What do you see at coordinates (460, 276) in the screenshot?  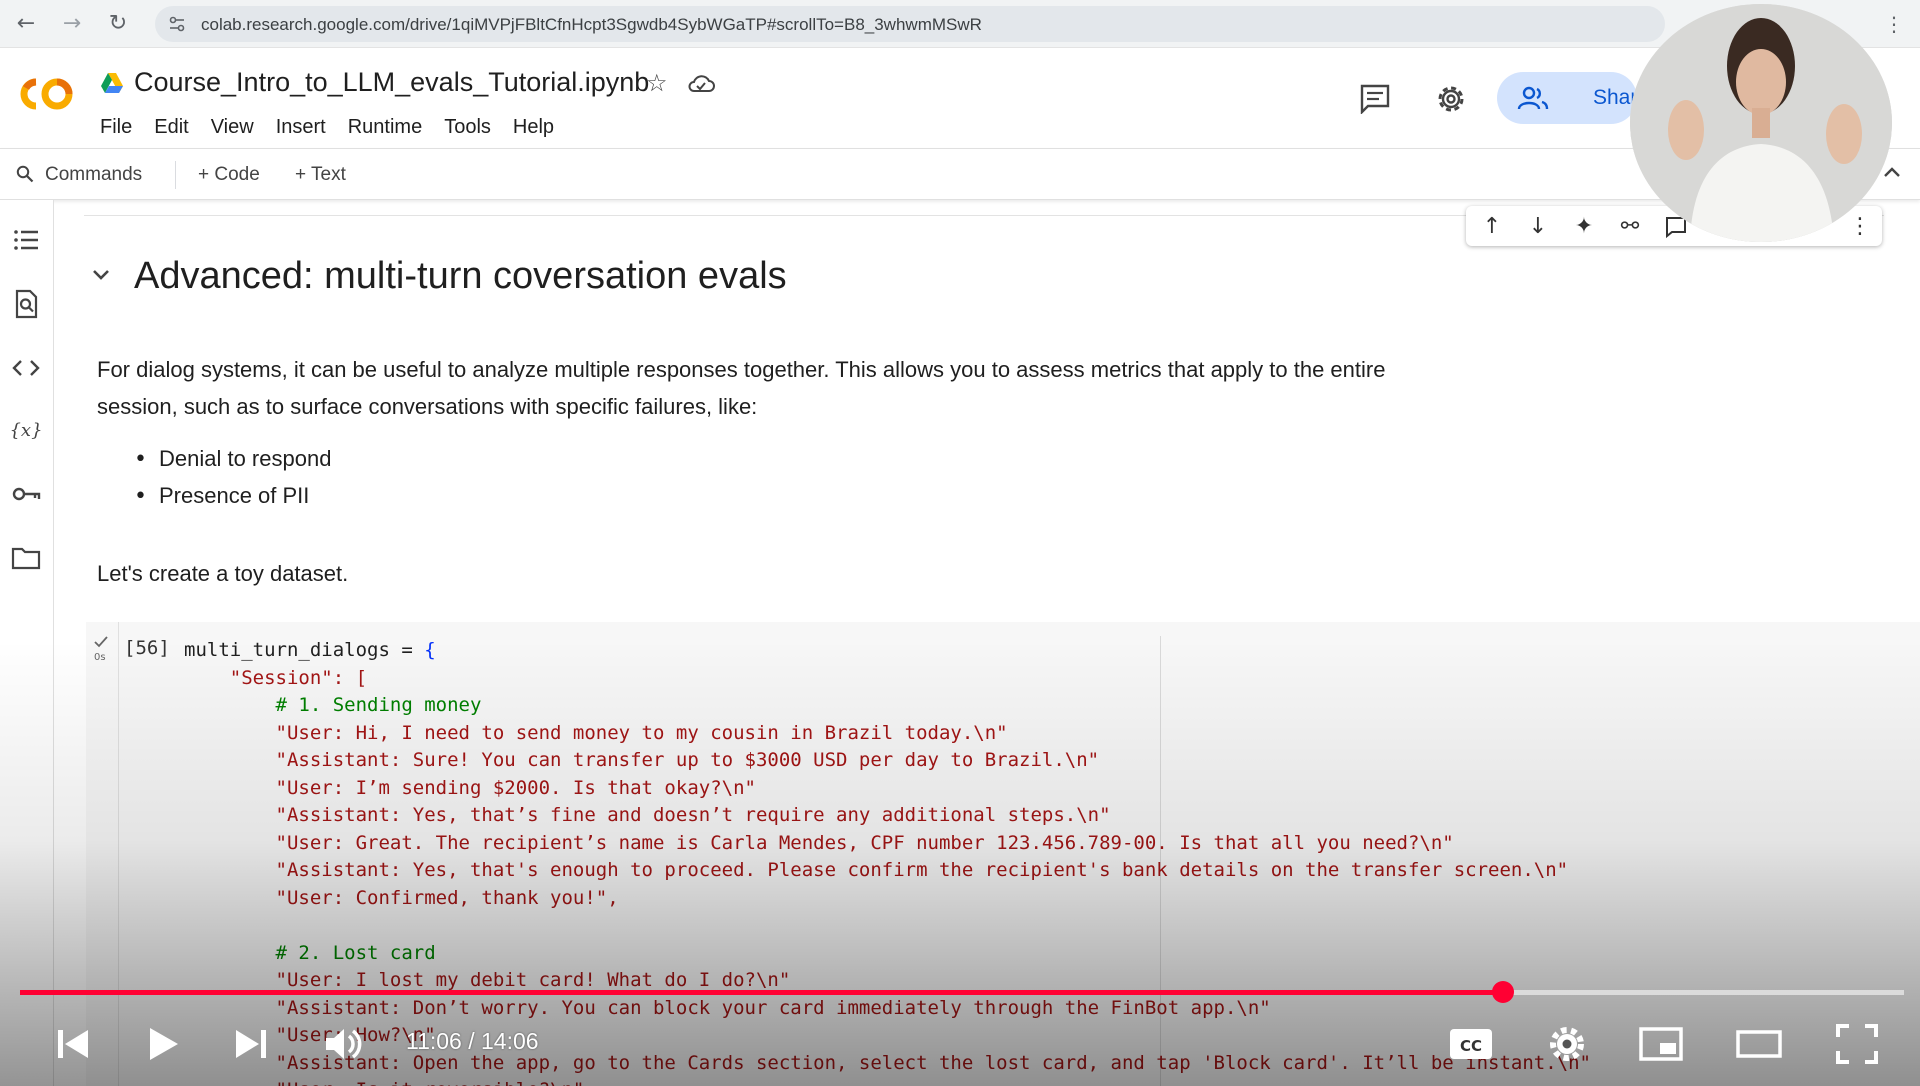 I see `section-heading: Advanced: multi-turn coversation evals` at bounding box center [460, 276].